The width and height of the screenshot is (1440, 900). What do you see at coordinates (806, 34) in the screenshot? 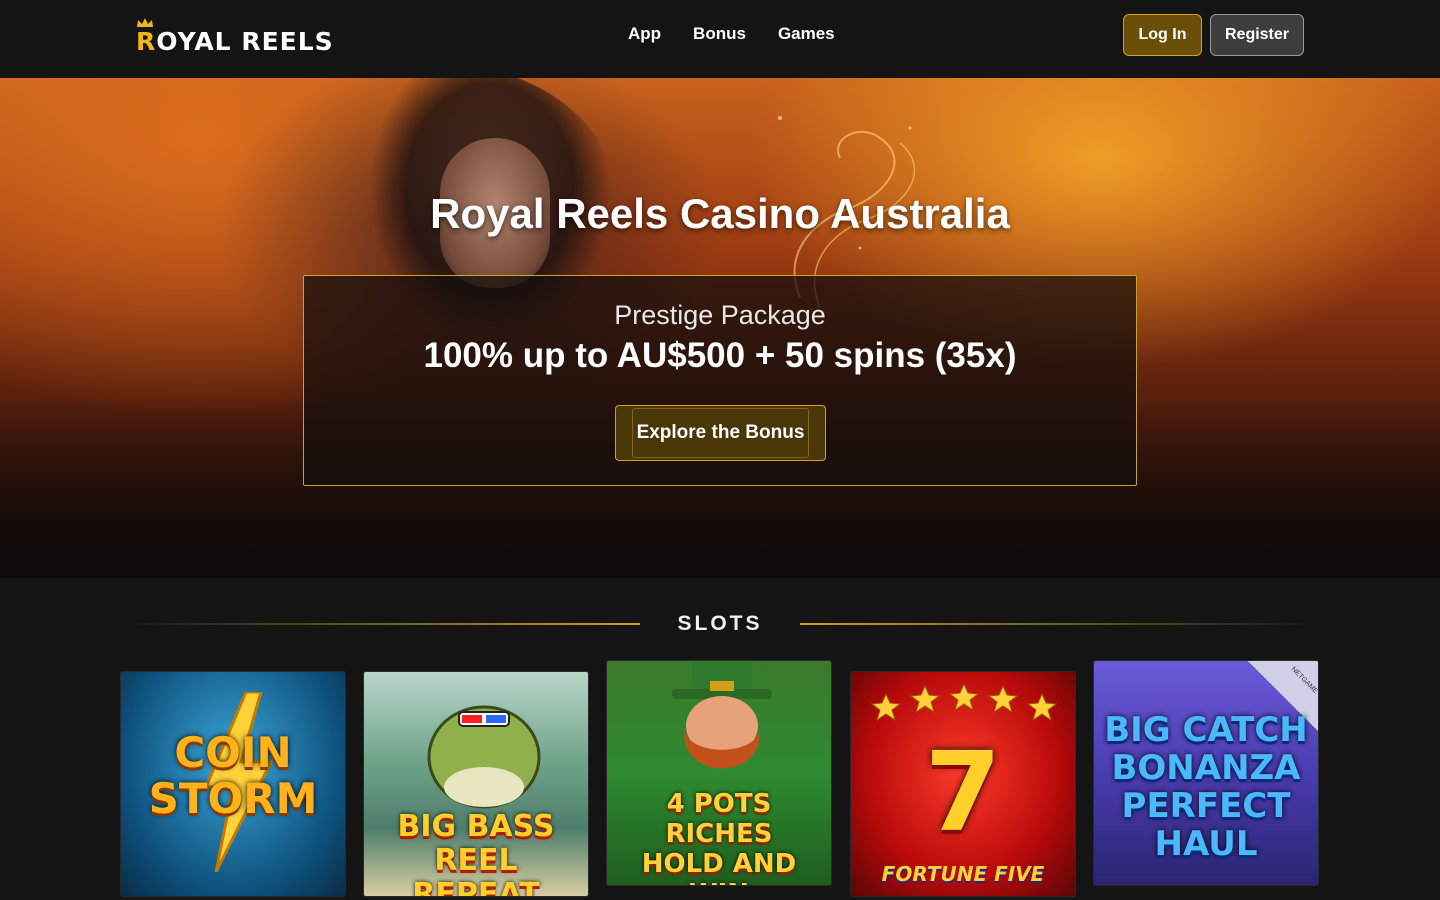
I see `nav-games: Games` at bounding box center [806, 34].